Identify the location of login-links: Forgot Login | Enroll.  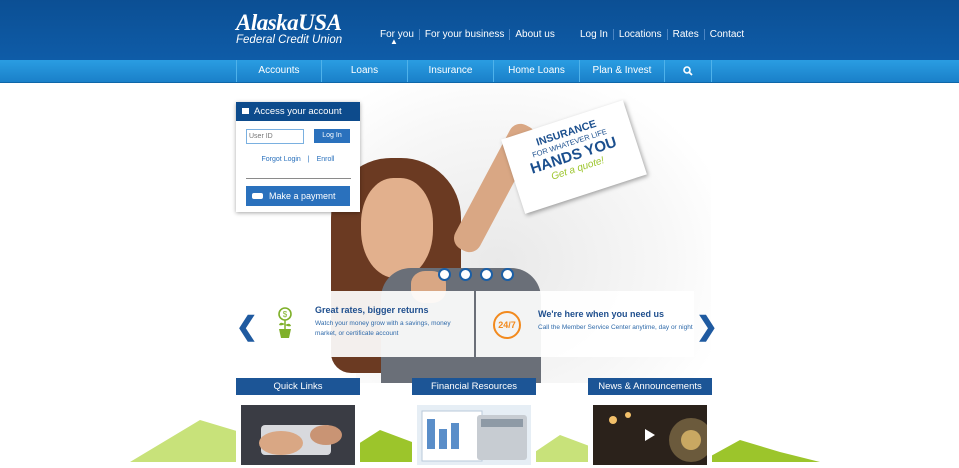
(298, 159).